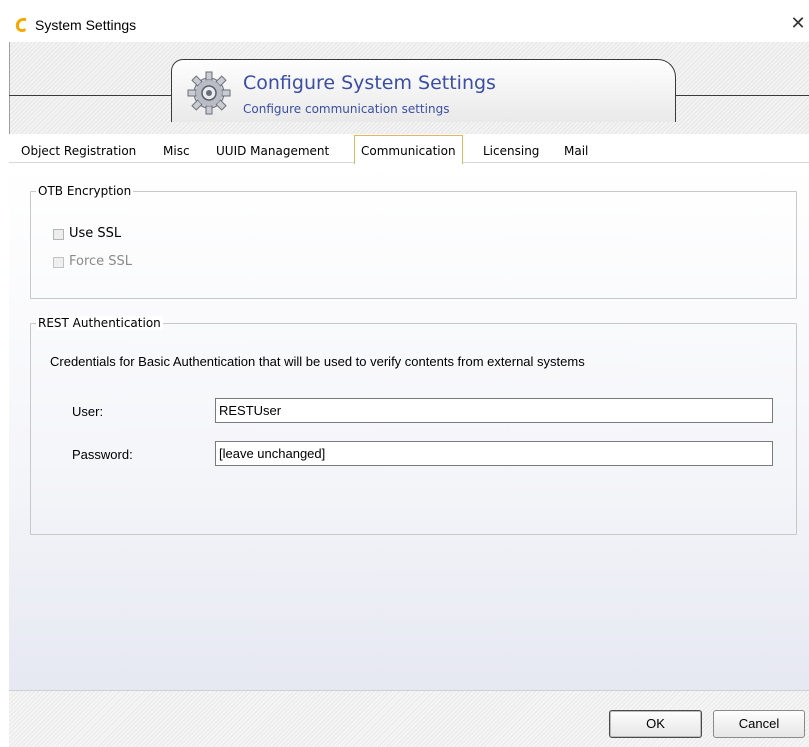 This screenshot has height=747, width=809. I want to click on window-title: System Settings, so click(86, 25).